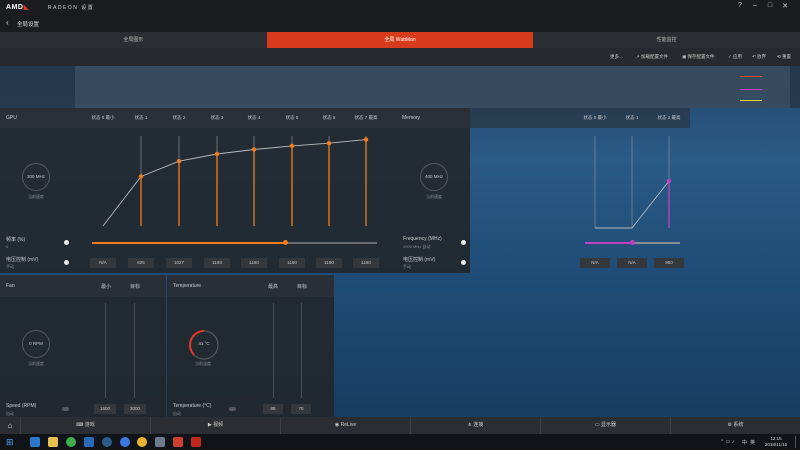  What do you see at coordinates (478, 425) in the screenshot?
I see `bottom-nav-label: 连接` at bounding box center [478, 425].